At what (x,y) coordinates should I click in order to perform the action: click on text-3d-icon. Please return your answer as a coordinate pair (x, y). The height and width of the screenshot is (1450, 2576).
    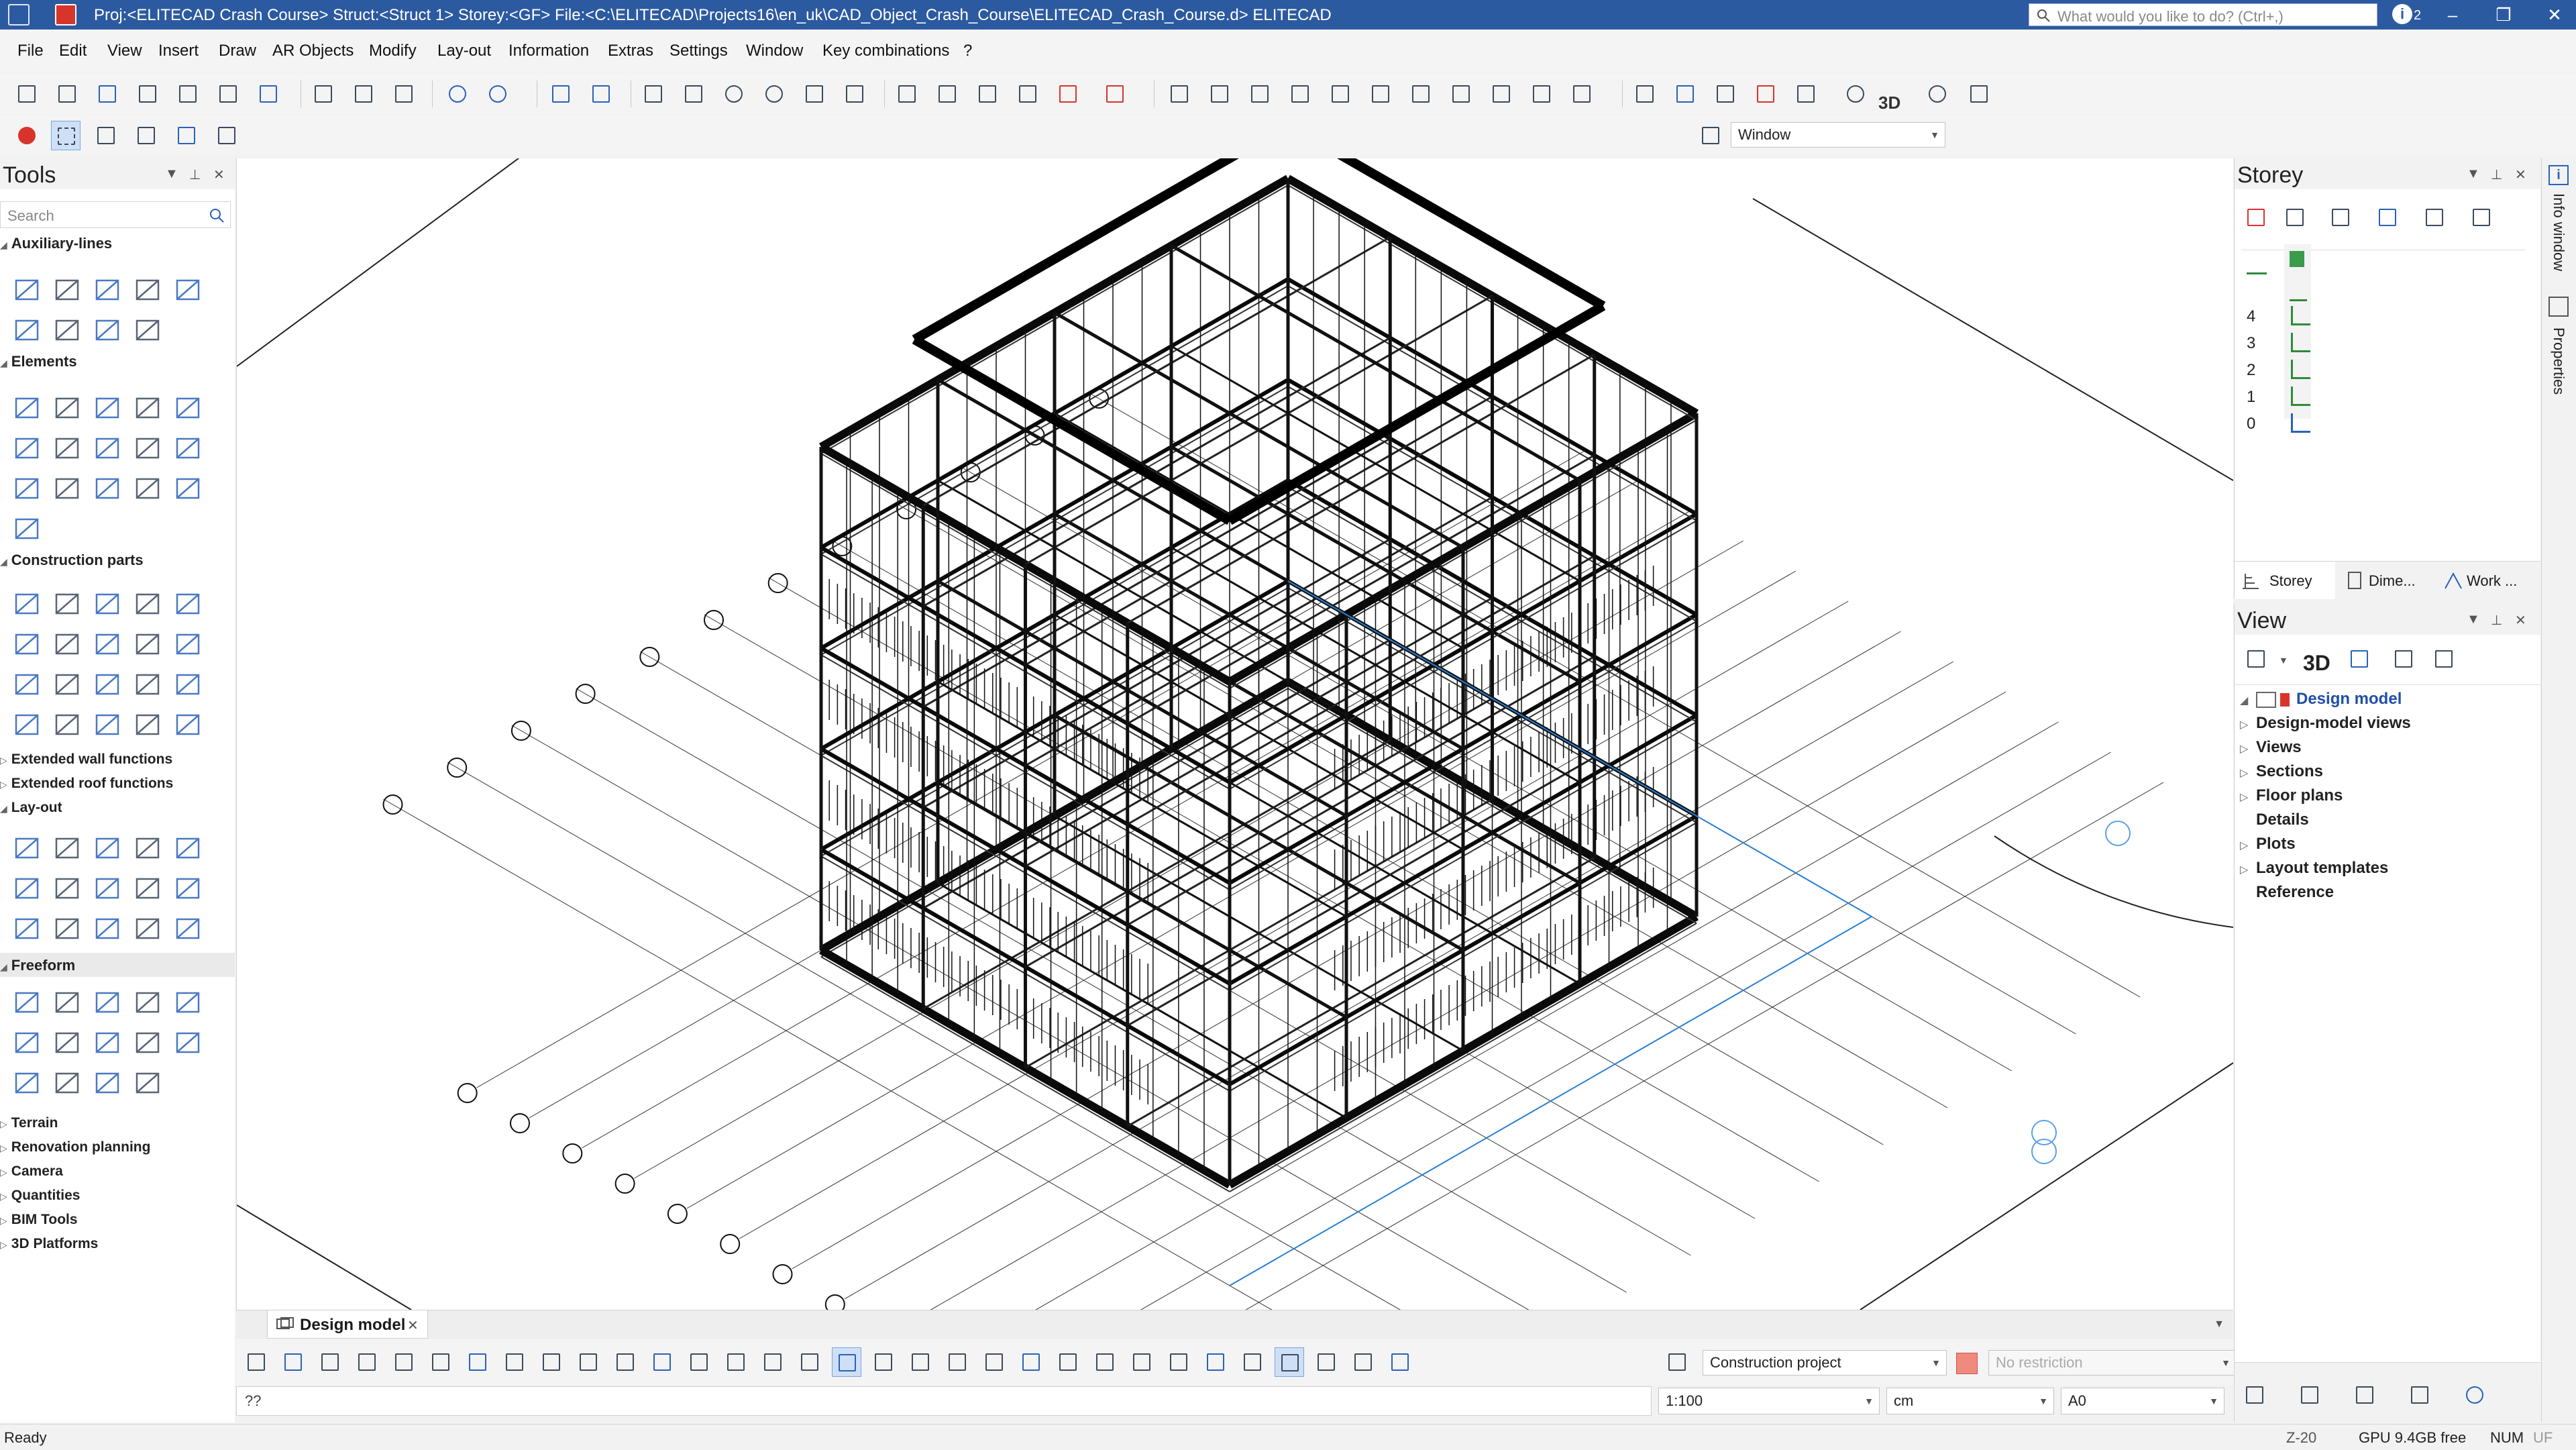
    Looking at the image, I should click on (27, 1083).